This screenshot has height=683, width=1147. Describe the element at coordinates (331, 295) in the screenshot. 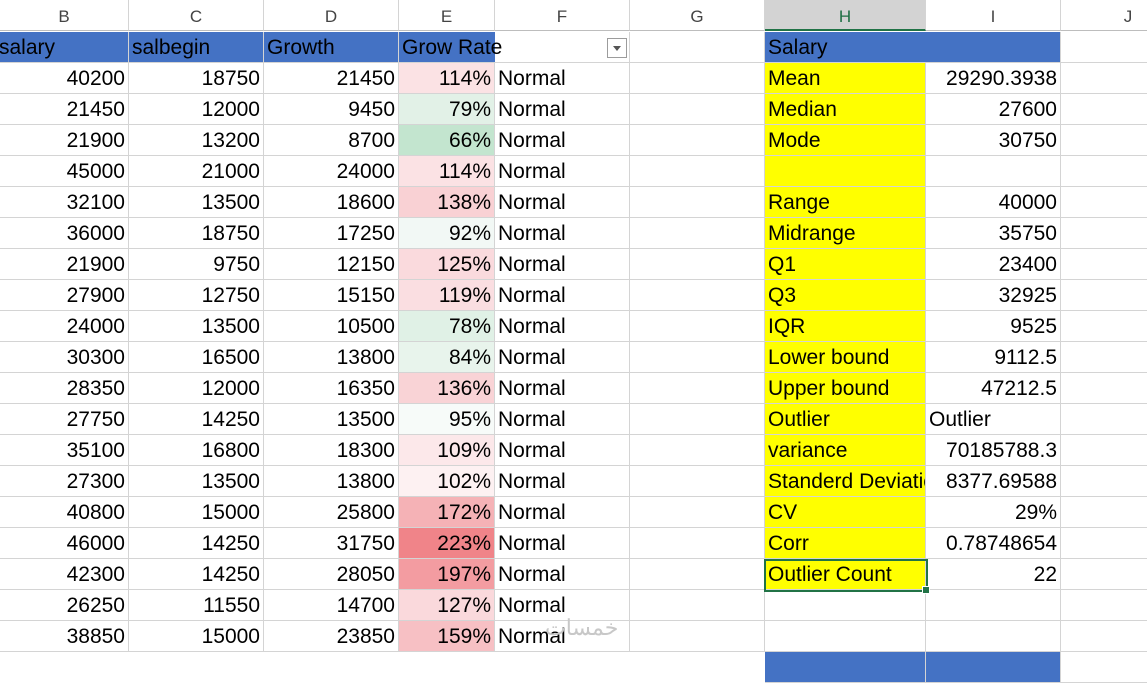

I see `growth-cell: 15150` at that location.